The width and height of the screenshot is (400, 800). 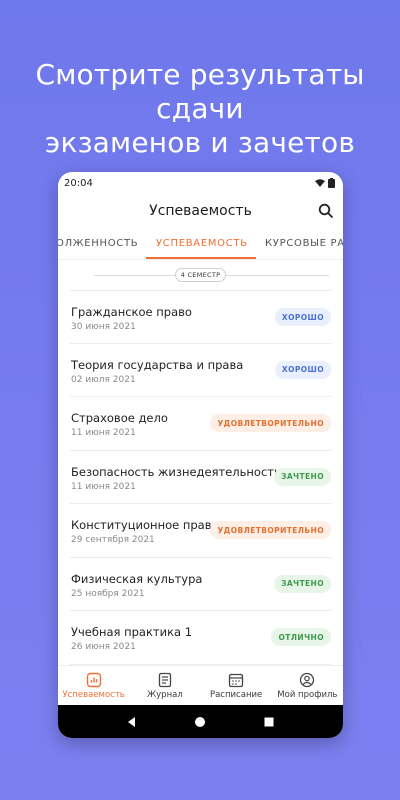 I want to click on subject-name: Безопасность жизнедеятельности, so click(x=176, y=471).